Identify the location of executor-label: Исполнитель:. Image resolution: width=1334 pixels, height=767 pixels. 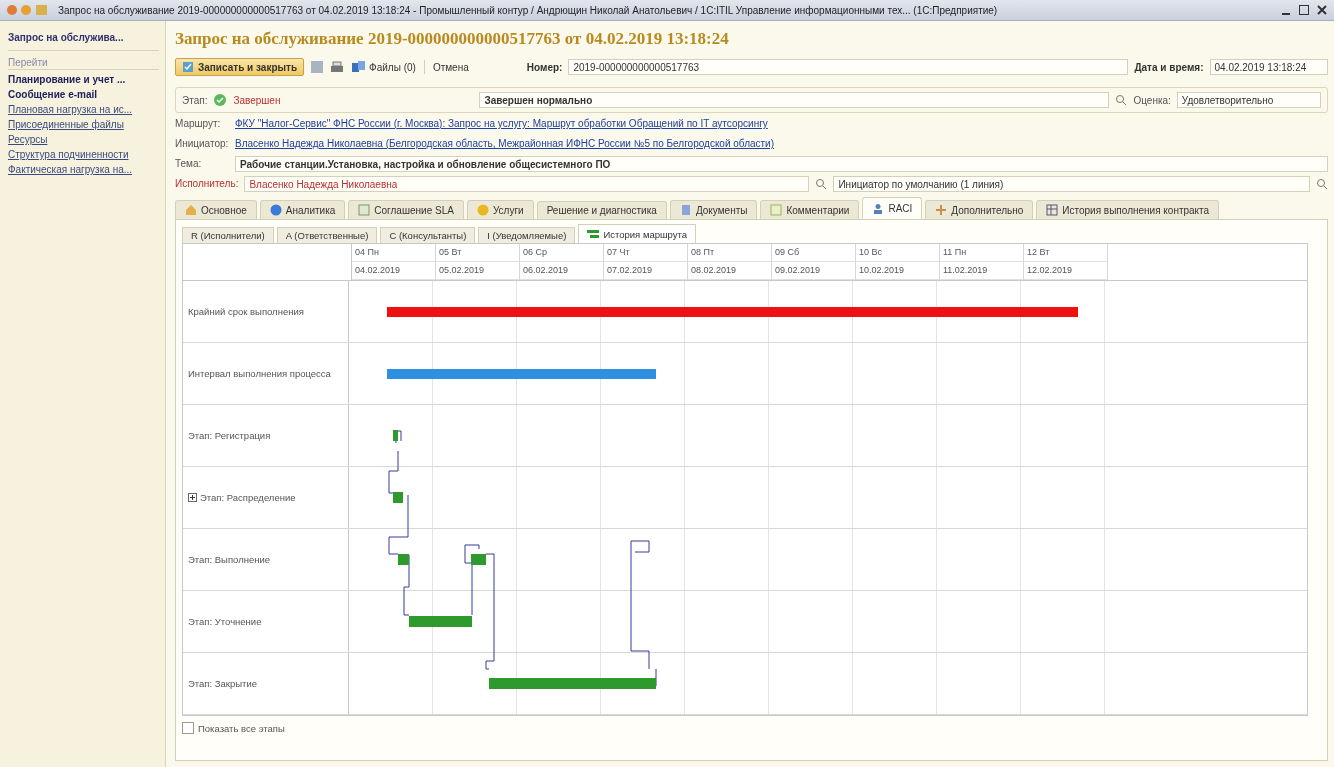
(207, 183).